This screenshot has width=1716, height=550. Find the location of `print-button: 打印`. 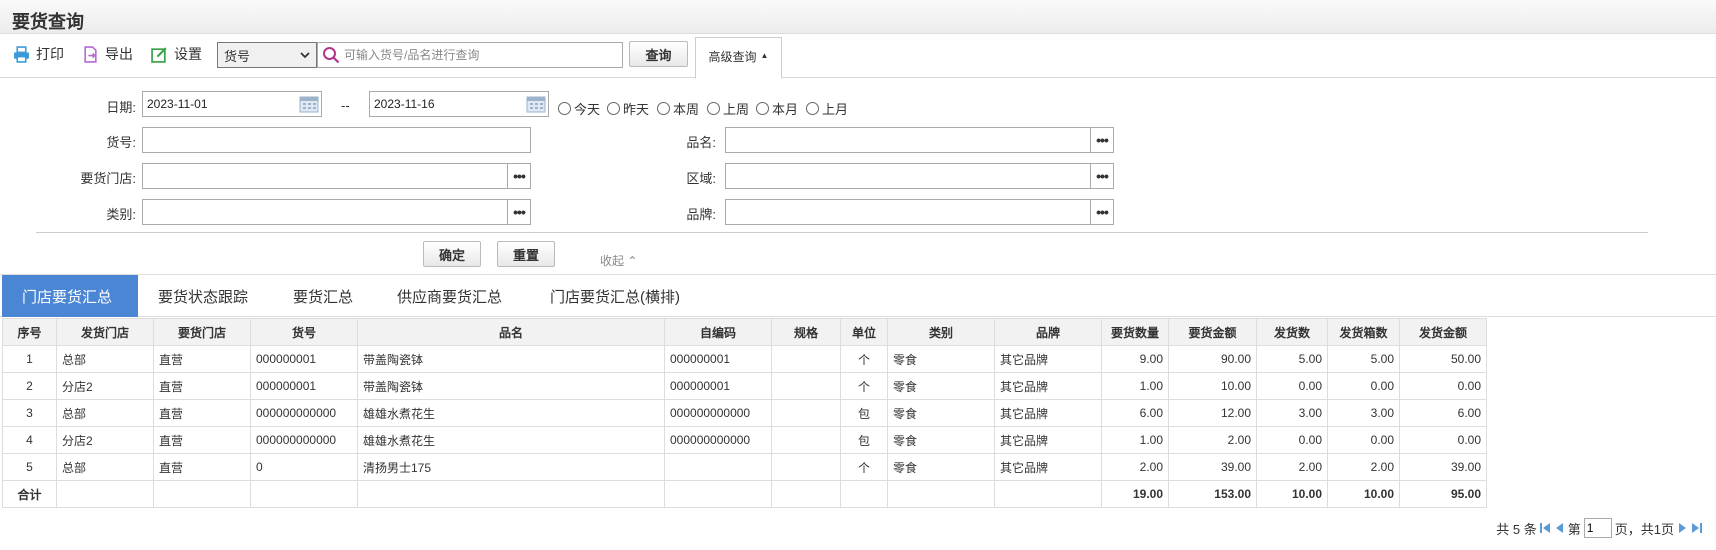

print-button: 打印 is located at coordinates (38, 54).